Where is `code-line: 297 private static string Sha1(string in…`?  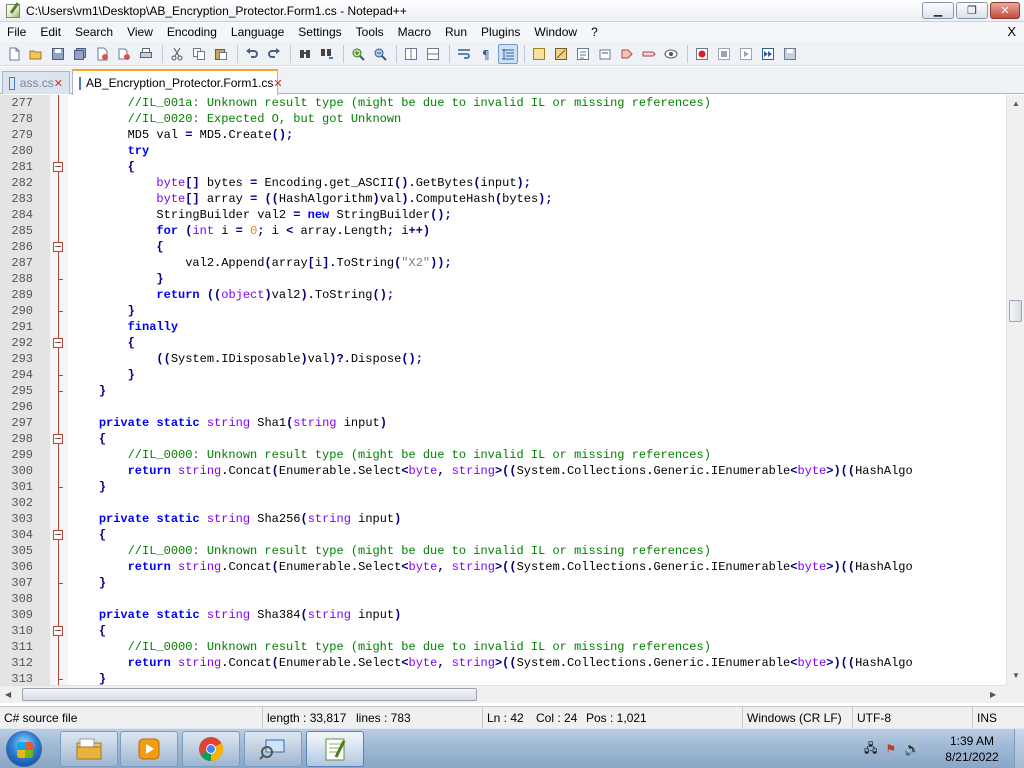
code-line: 297 private static string Sha1(string in… is located at coordinates (503, 423).